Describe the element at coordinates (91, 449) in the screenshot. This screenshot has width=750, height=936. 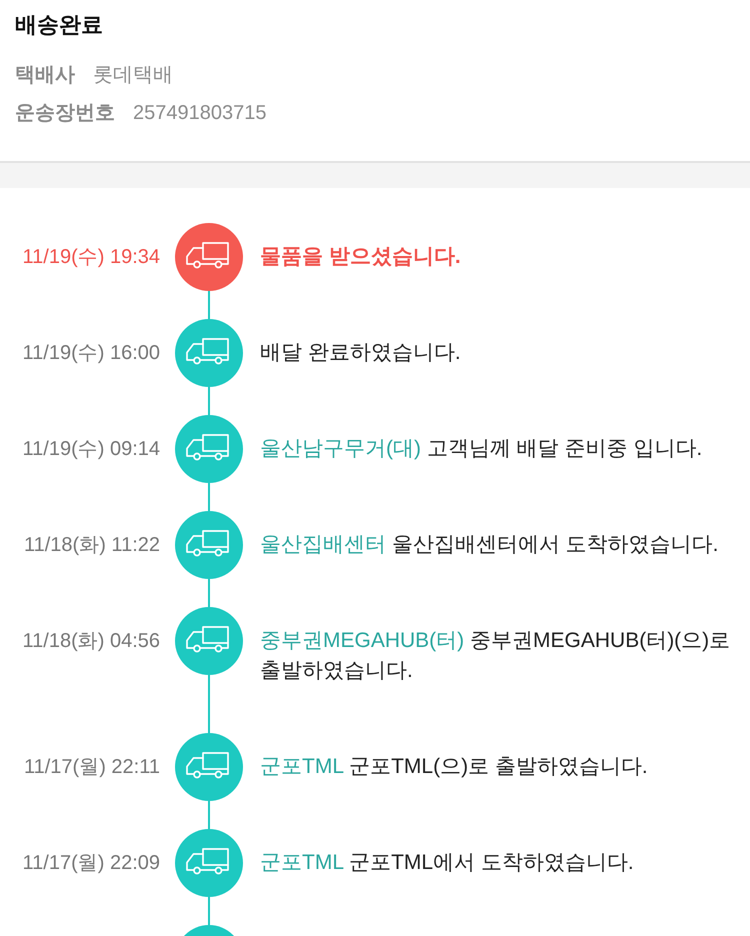
I see `timestamp: 11/19(수) 09:14` at that location.